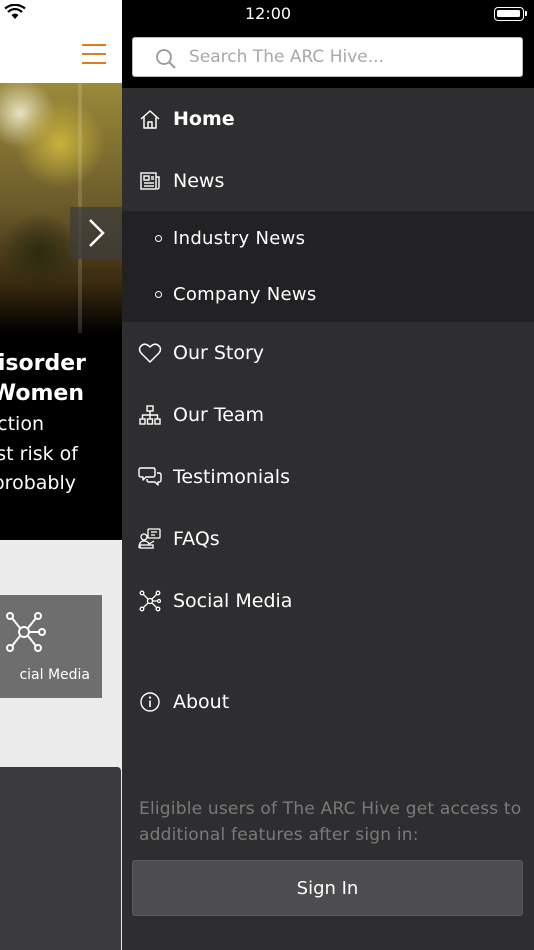 This screenshot has width=534, height=950. I want to click on nav-label: Company News, so click(245, 294).